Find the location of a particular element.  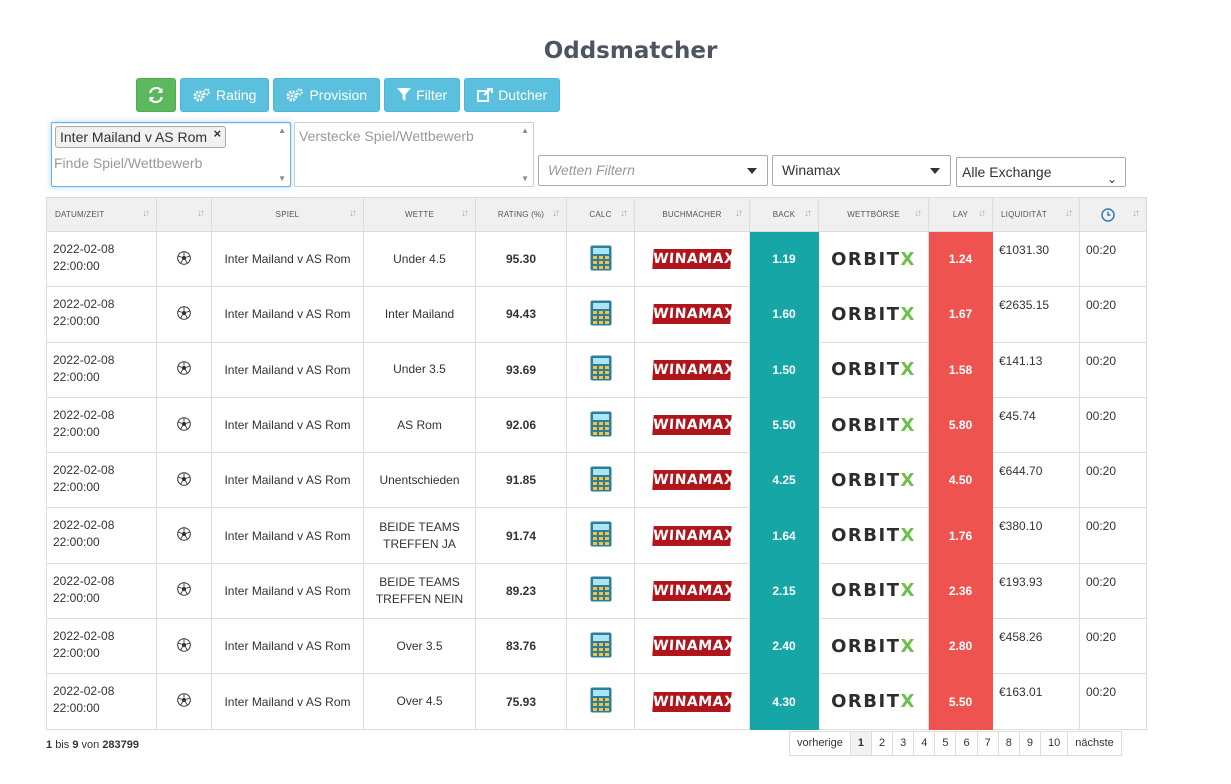

column-header-back: BACK ↓↑ is located at coordinates (784, 214).